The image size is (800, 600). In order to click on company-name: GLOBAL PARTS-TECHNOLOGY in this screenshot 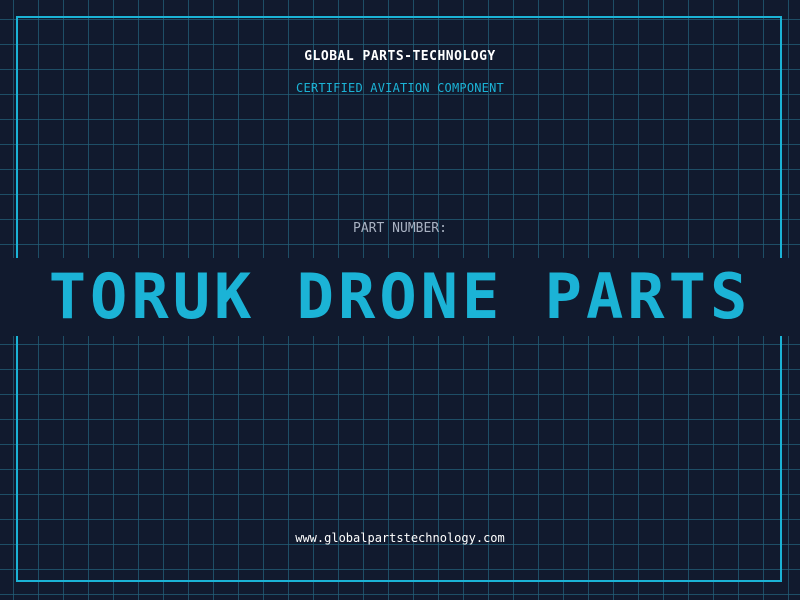, I will do `click(400, 56)`.